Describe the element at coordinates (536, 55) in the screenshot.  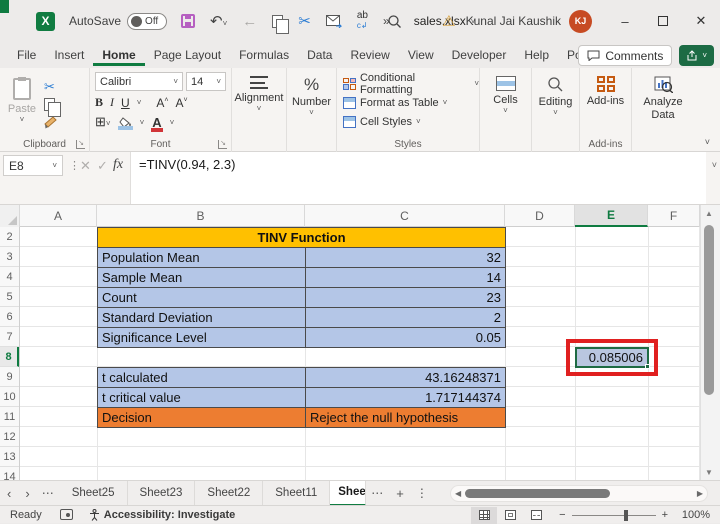
I see `tab-help: Help` at that location.